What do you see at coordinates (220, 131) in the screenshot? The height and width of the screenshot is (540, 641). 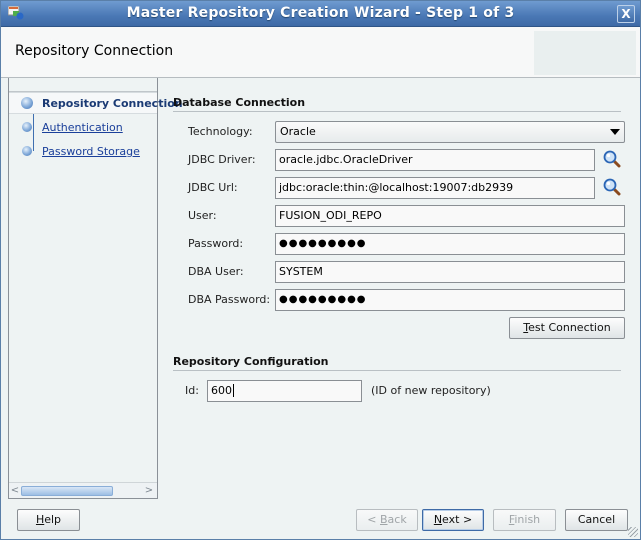 I see `technology-label: Technology:` at bounding box center [220, 131].